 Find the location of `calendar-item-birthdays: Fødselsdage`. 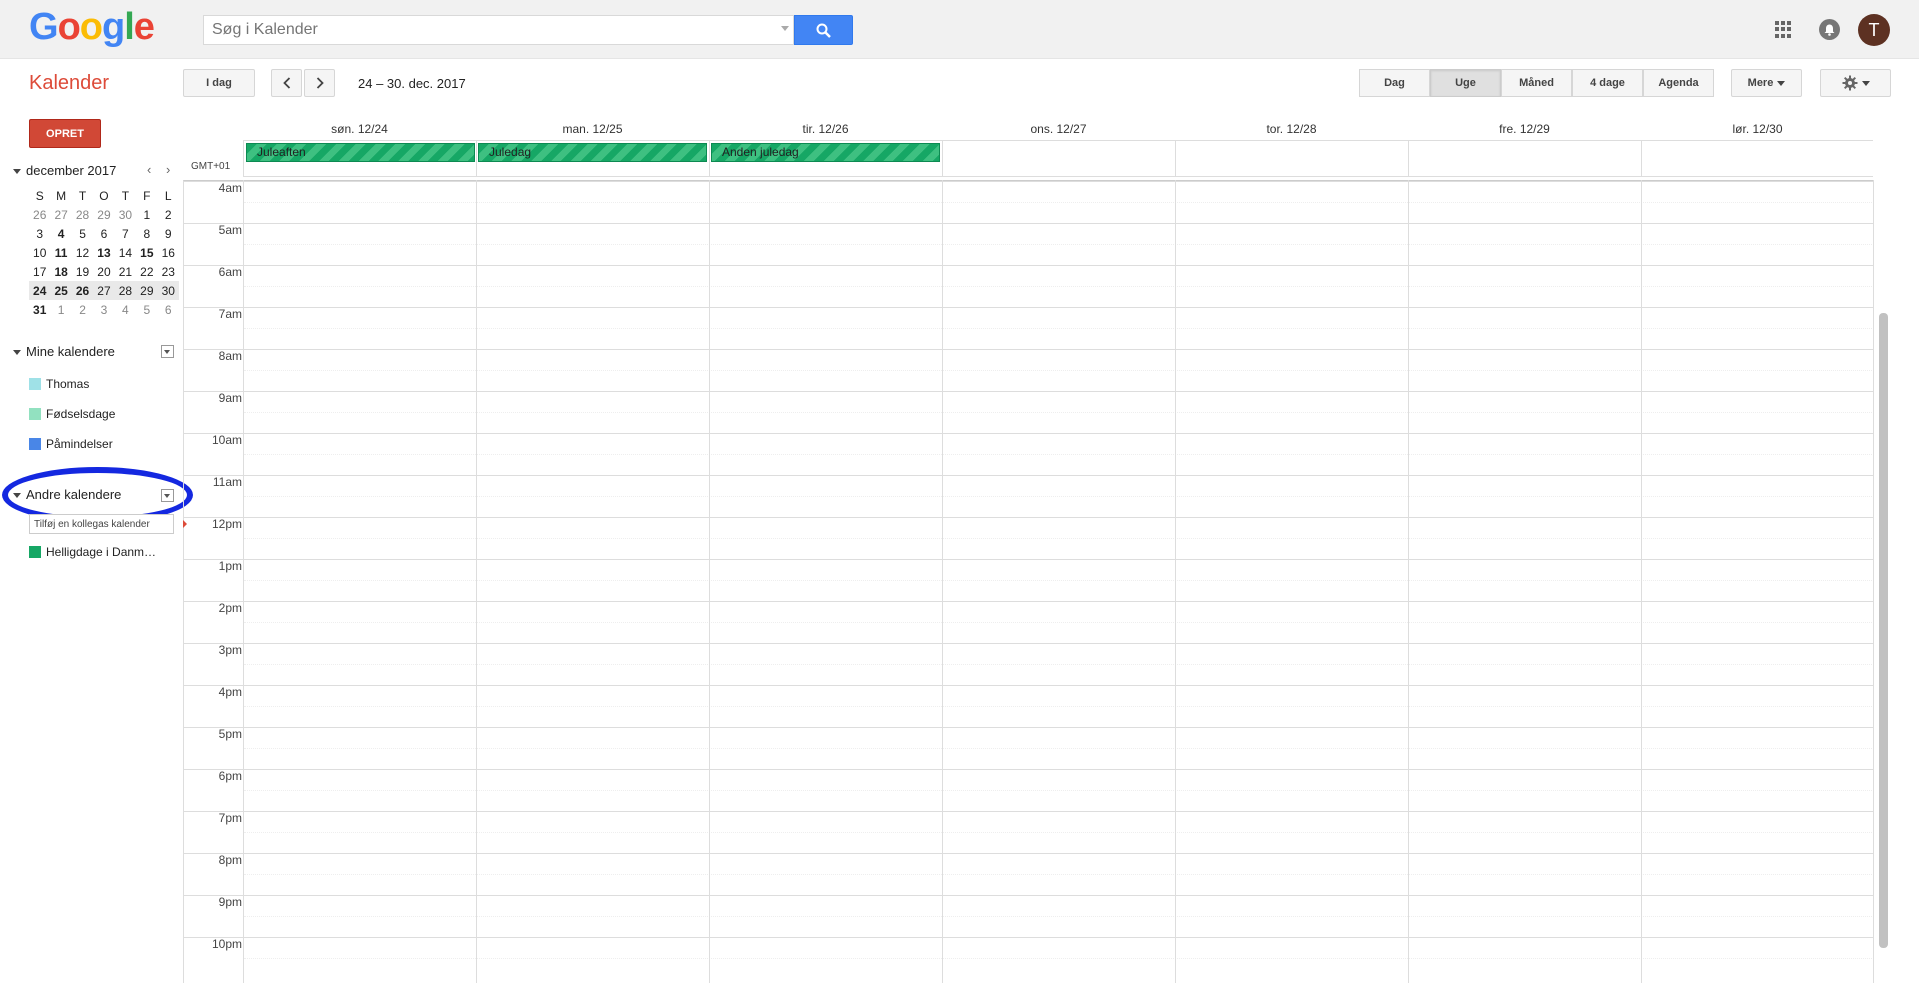

calendar-item-birthdays: Fødselsdage is located at coordinates (72, 414).